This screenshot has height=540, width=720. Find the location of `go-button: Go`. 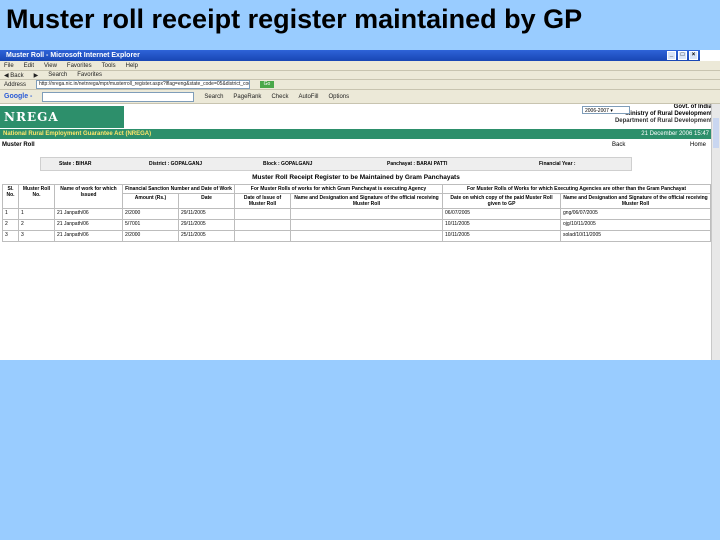

go-button: Go is located at coordinates (267, 84).